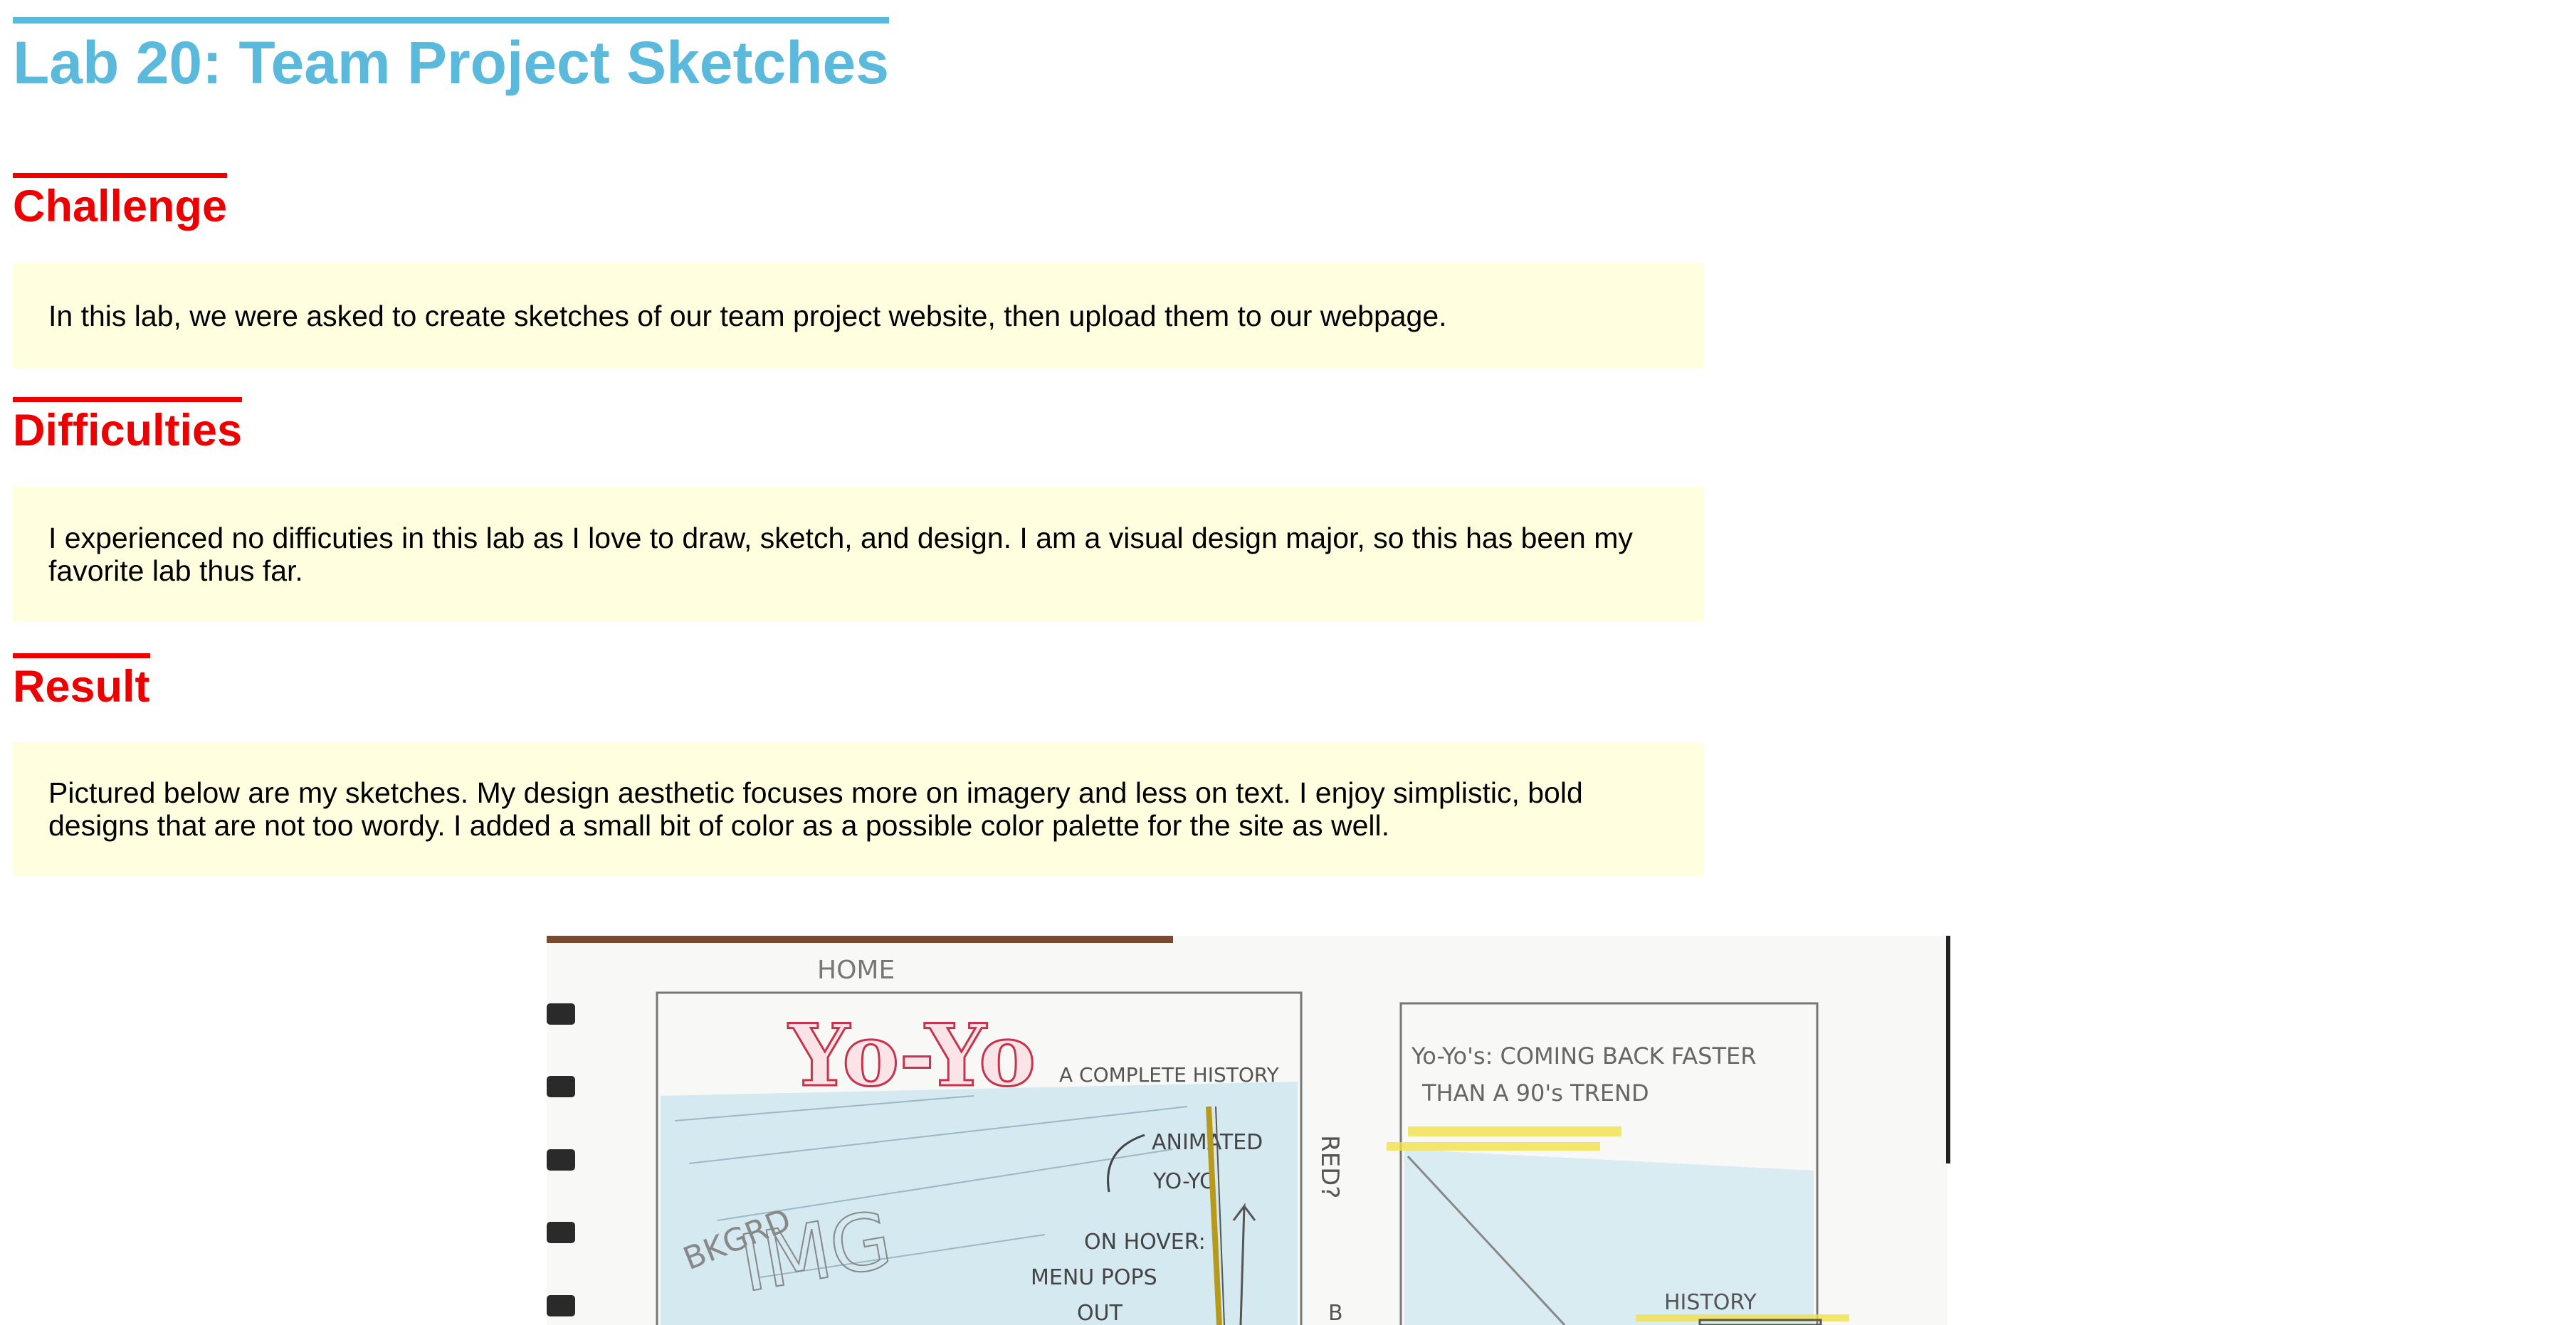  I want to click on home-label: HOME, so click(856, 970).